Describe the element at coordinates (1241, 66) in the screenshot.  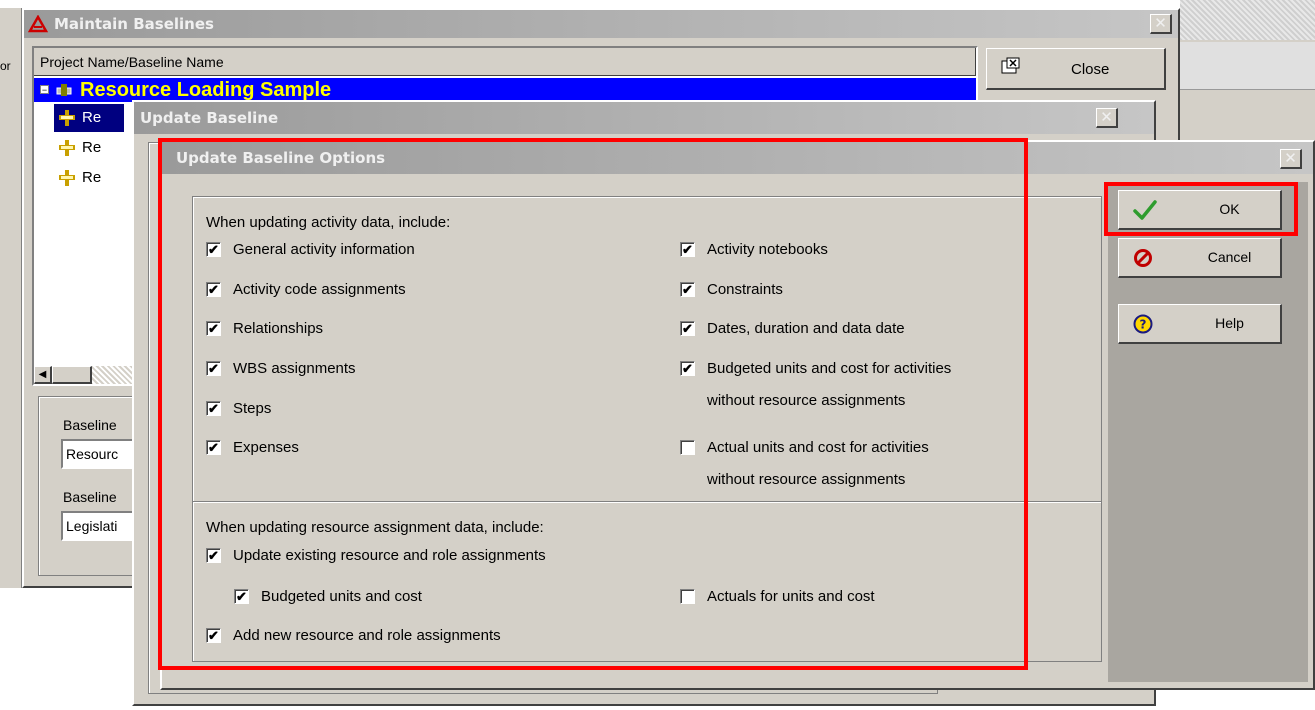
I see `background-grid-panel` at that location.